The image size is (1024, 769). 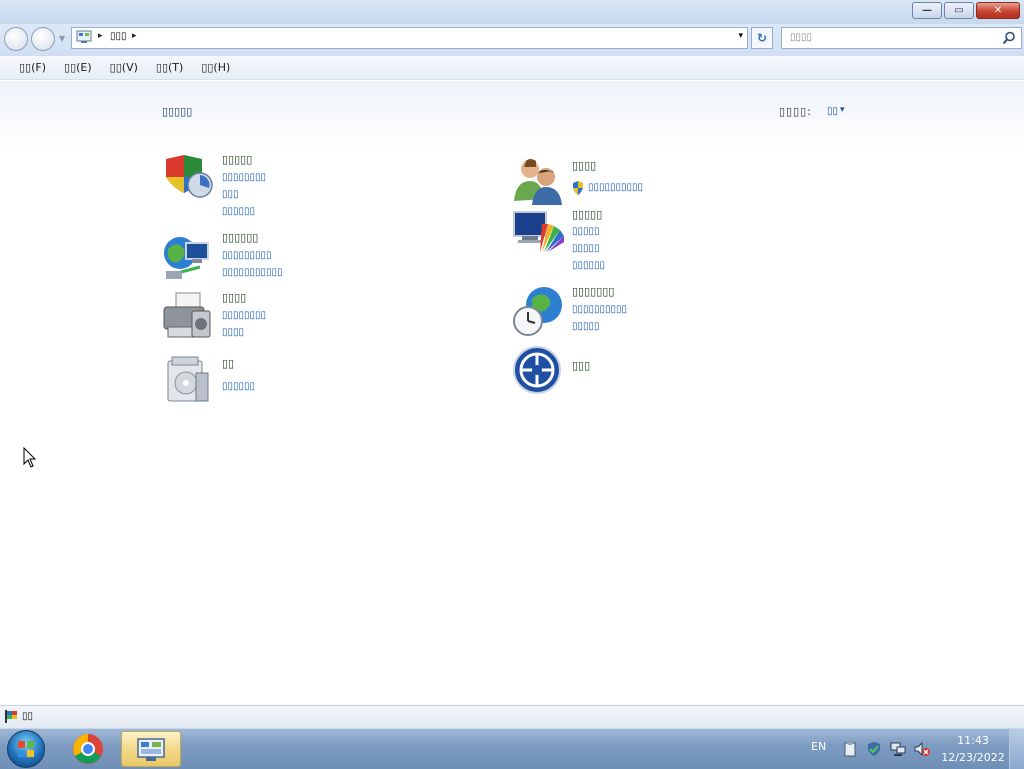 I want to click on menu-tools: ▯▯(T), so click(x=169, y=67).